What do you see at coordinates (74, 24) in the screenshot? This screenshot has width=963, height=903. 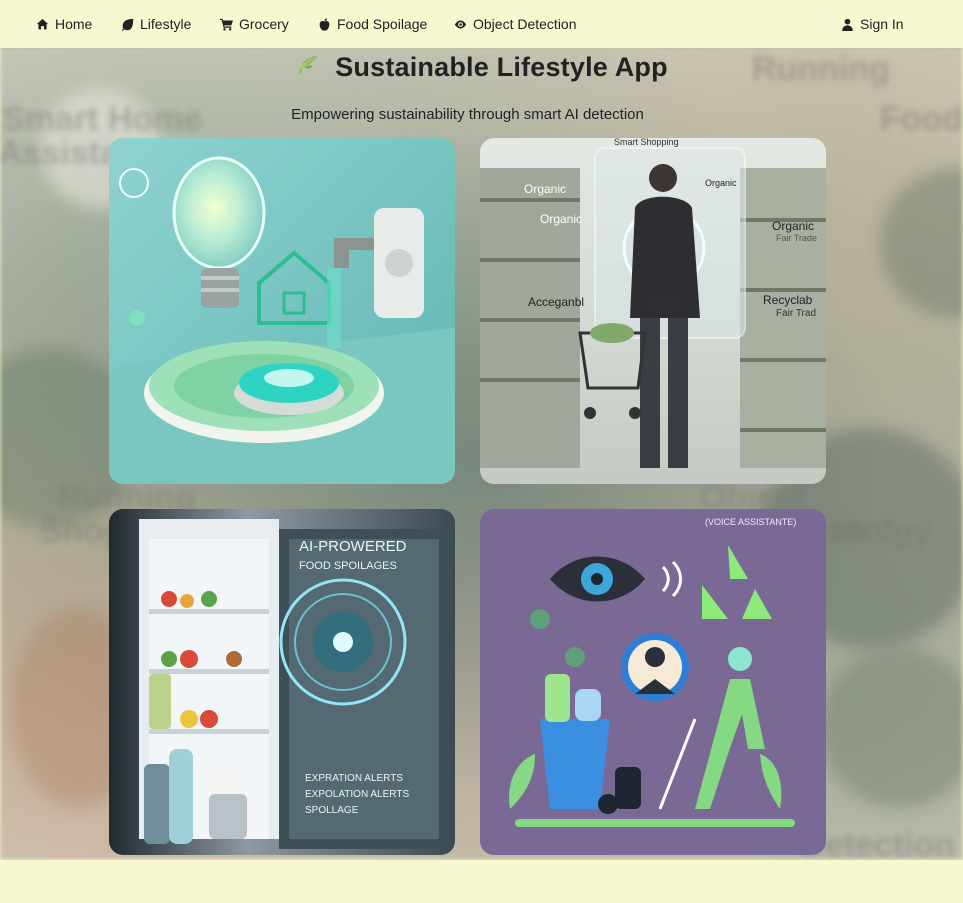 I see `nav-home-label: Home` at bounding box center [74, 24].